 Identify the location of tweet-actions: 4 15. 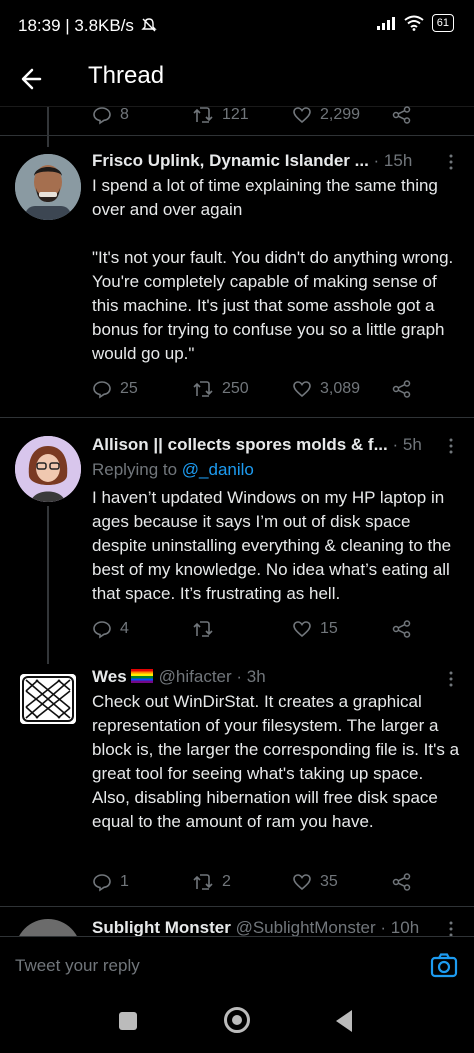
(283, 629).